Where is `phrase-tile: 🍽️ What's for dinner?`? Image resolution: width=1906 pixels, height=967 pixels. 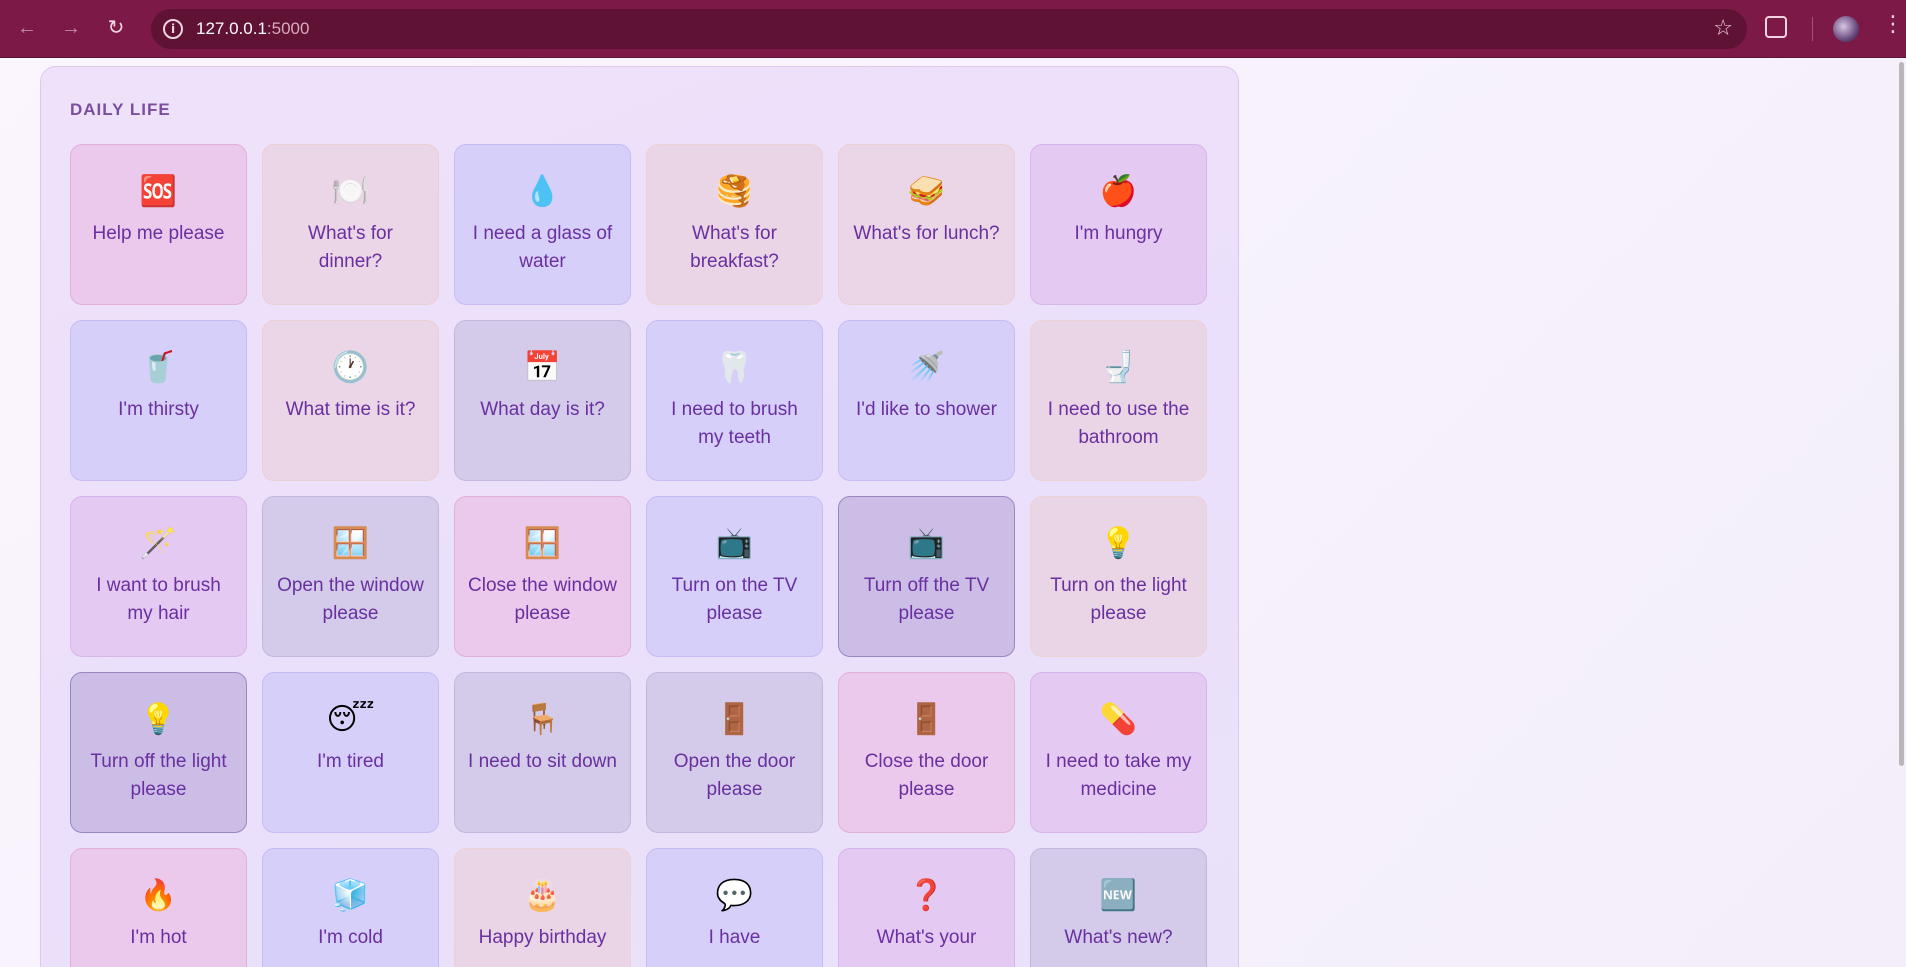
phrase-tile: 🍽️ What's for dinner? is located at coordinates (350, 224).